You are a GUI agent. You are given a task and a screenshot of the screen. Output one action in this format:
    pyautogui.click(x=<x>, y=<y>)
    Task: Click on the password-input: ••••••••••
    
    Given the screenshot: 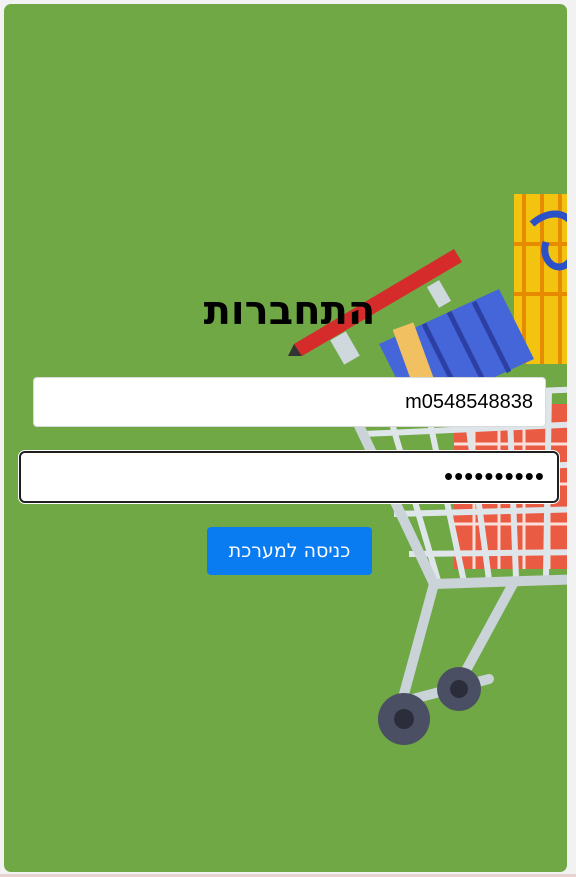 What is the action you would take?
    pyautogui.click(x=289, y=477)
    